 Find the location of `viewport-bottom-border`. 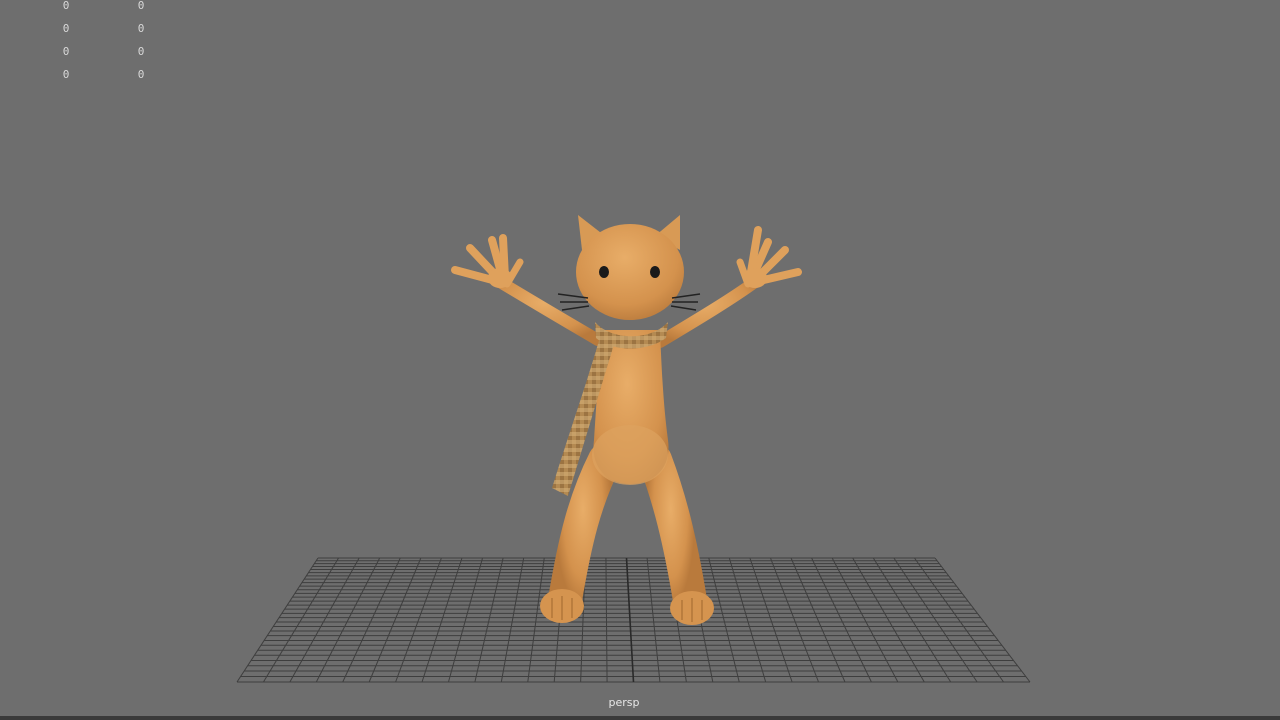

viewport-bottom-border is located at coordinates (640, 718).